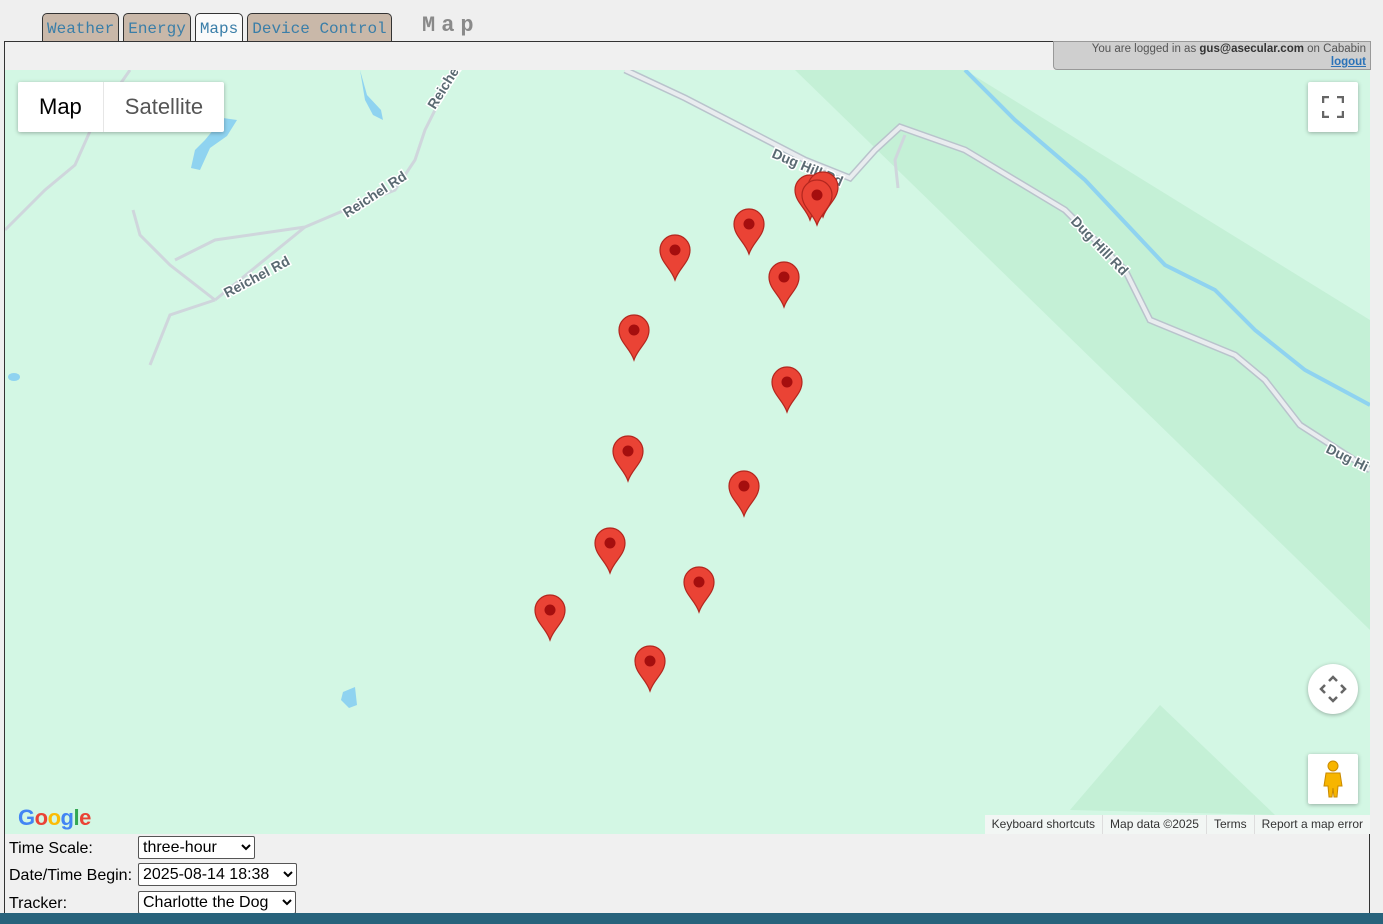 The height and width of the screenshot is (924, 1383). Describe the element at coordinates (1313, 49) in the screenshot. I see `login-connector: on` at that location.